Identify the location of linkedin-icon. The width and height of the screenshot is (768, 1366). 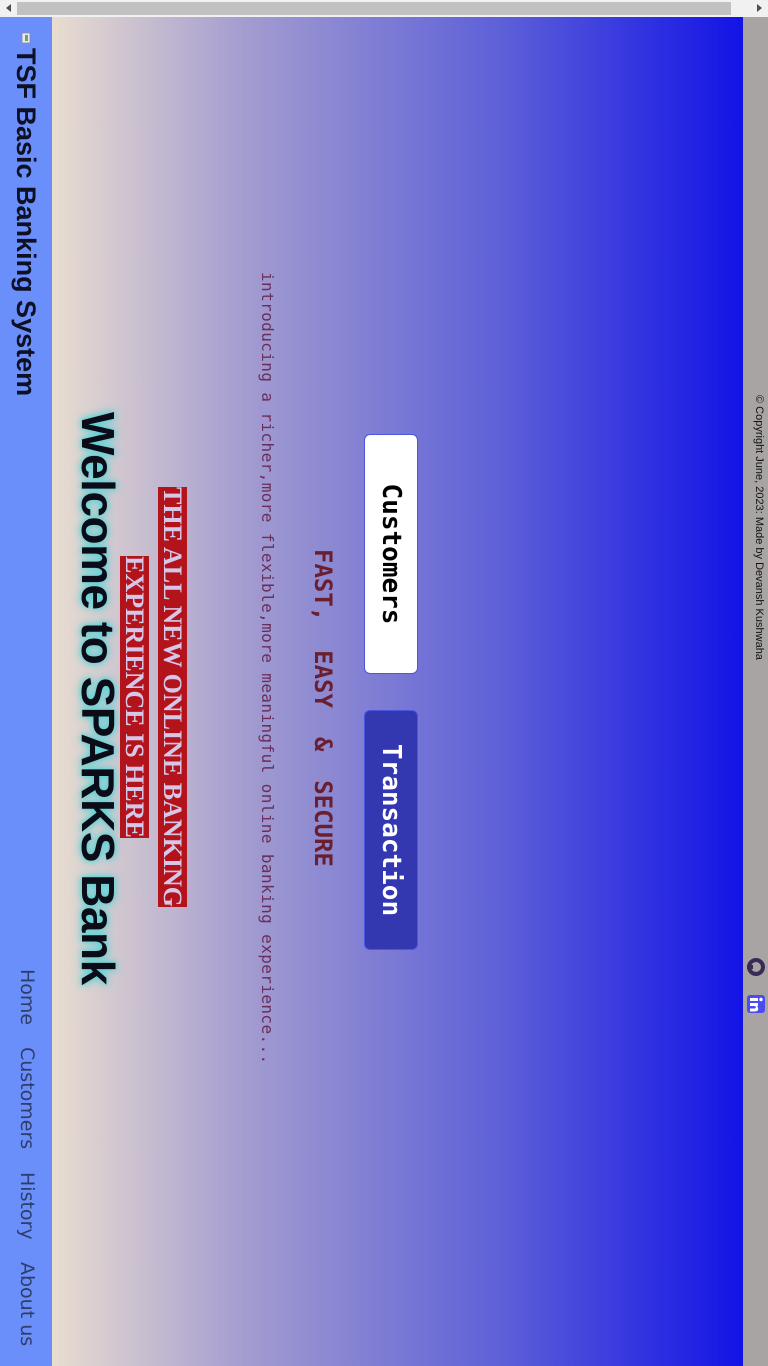
(756, 1004).